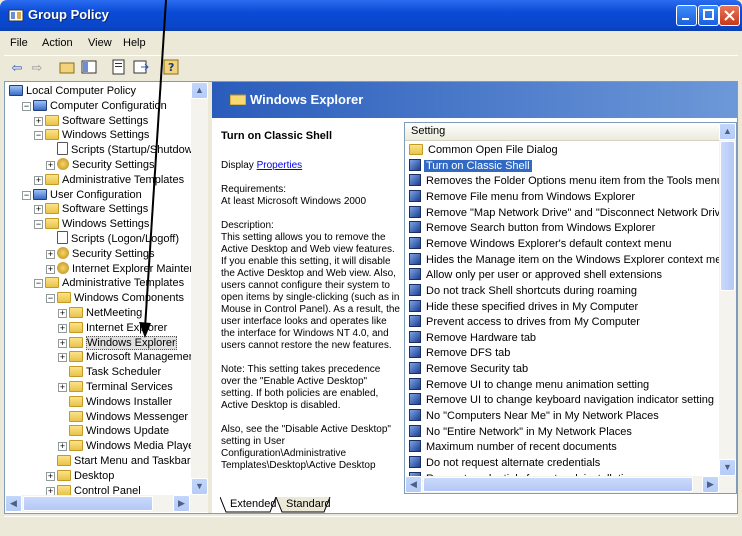  I want to click on list-horizontal-scrollbar: ◀ ▶, so click(570, 484).